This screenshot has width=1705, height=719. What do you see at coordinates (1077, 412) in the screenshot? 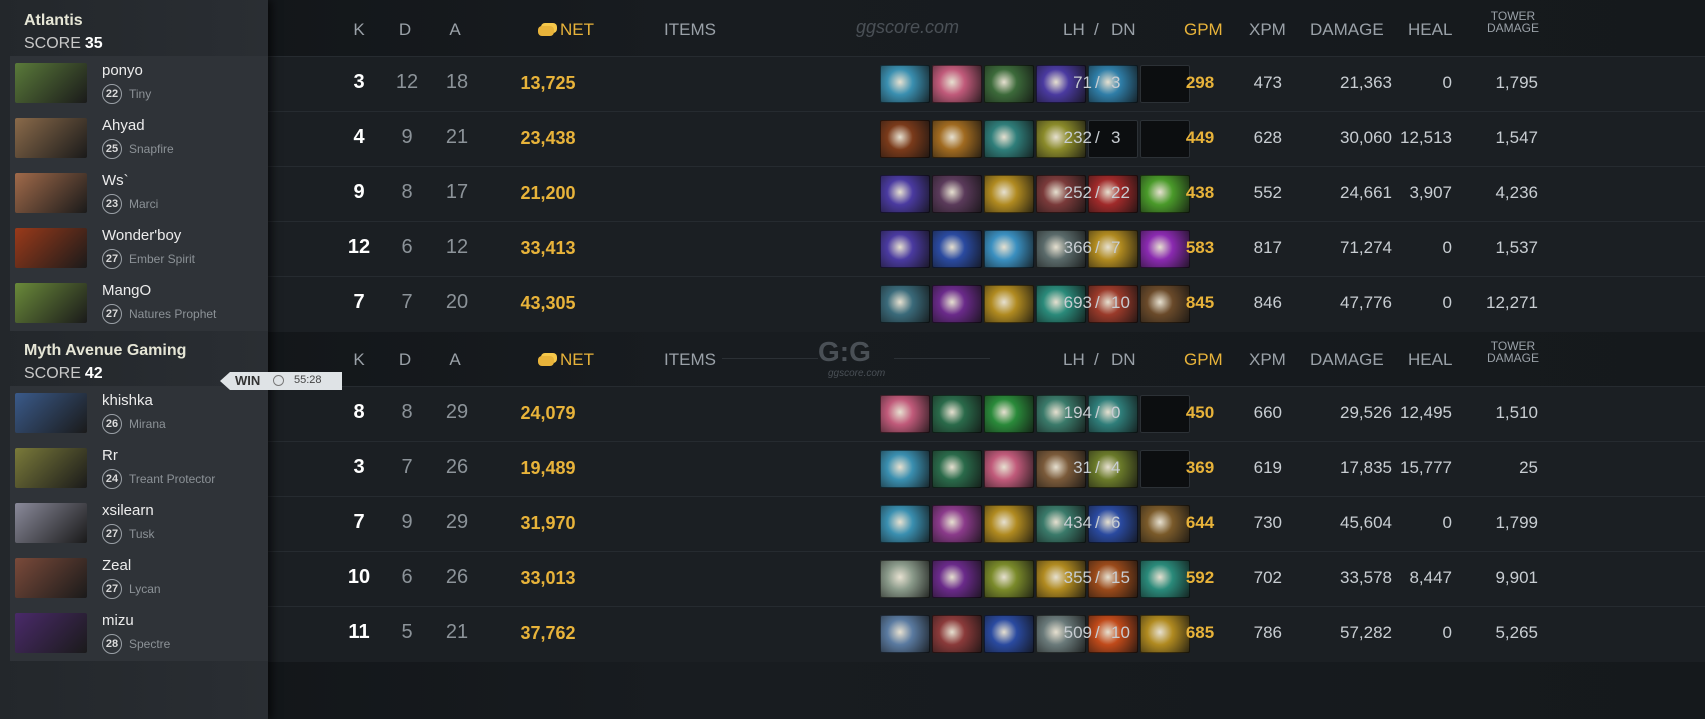
I see `last-hits-value: 194` at bounding box center [1077, 412].